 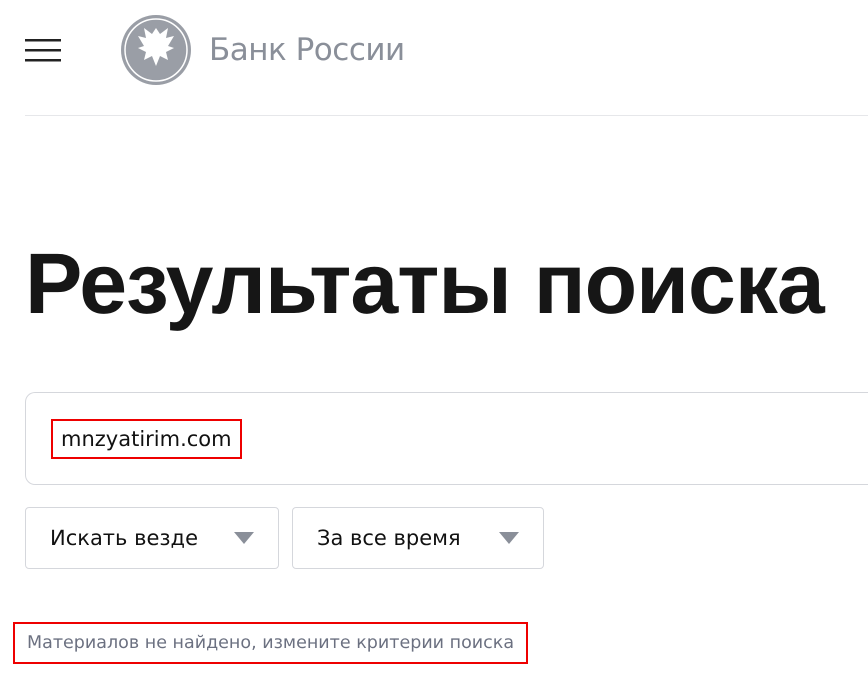 What do you see at coordinates (425, 284) in the screenshot?
I see `page-title: Результаты поиска` at bounding box center [425, 284].